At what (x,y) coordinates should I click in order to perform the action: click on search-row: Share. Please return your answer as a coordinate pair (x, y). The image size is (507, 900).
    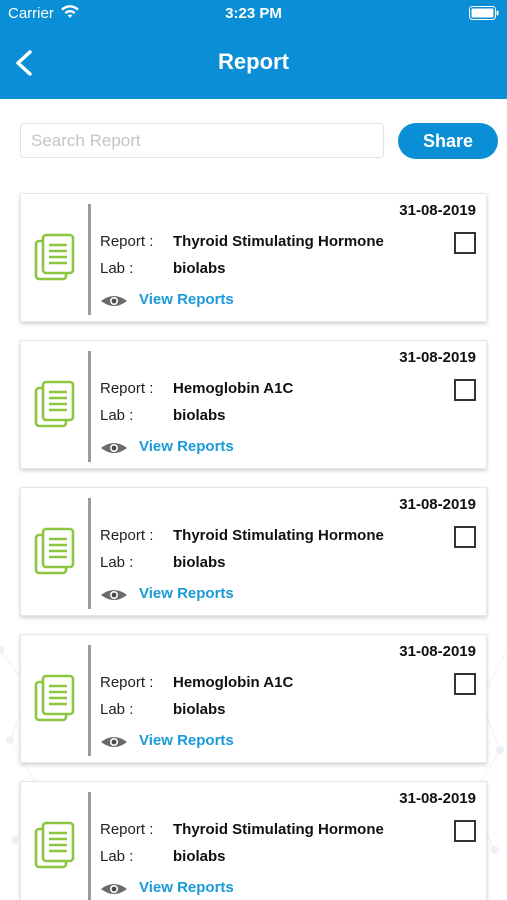
    Looking at the image, I should click on (253, 142).